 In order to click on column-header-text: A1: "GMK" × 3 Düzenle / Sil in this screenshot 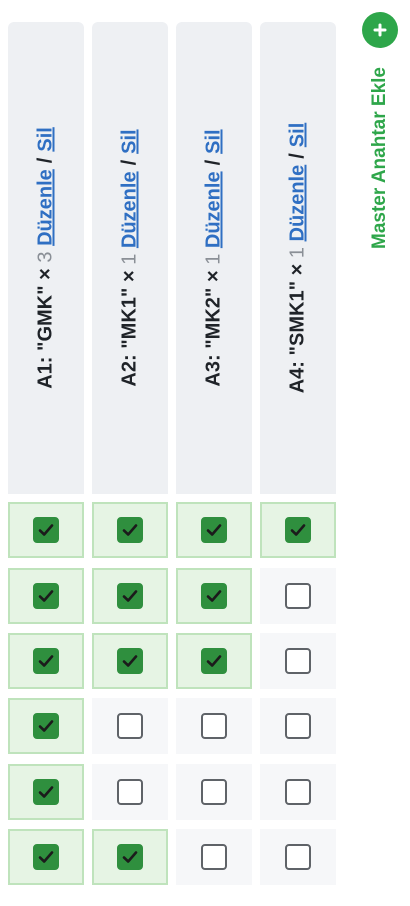, I will do `click(46, 258)`.